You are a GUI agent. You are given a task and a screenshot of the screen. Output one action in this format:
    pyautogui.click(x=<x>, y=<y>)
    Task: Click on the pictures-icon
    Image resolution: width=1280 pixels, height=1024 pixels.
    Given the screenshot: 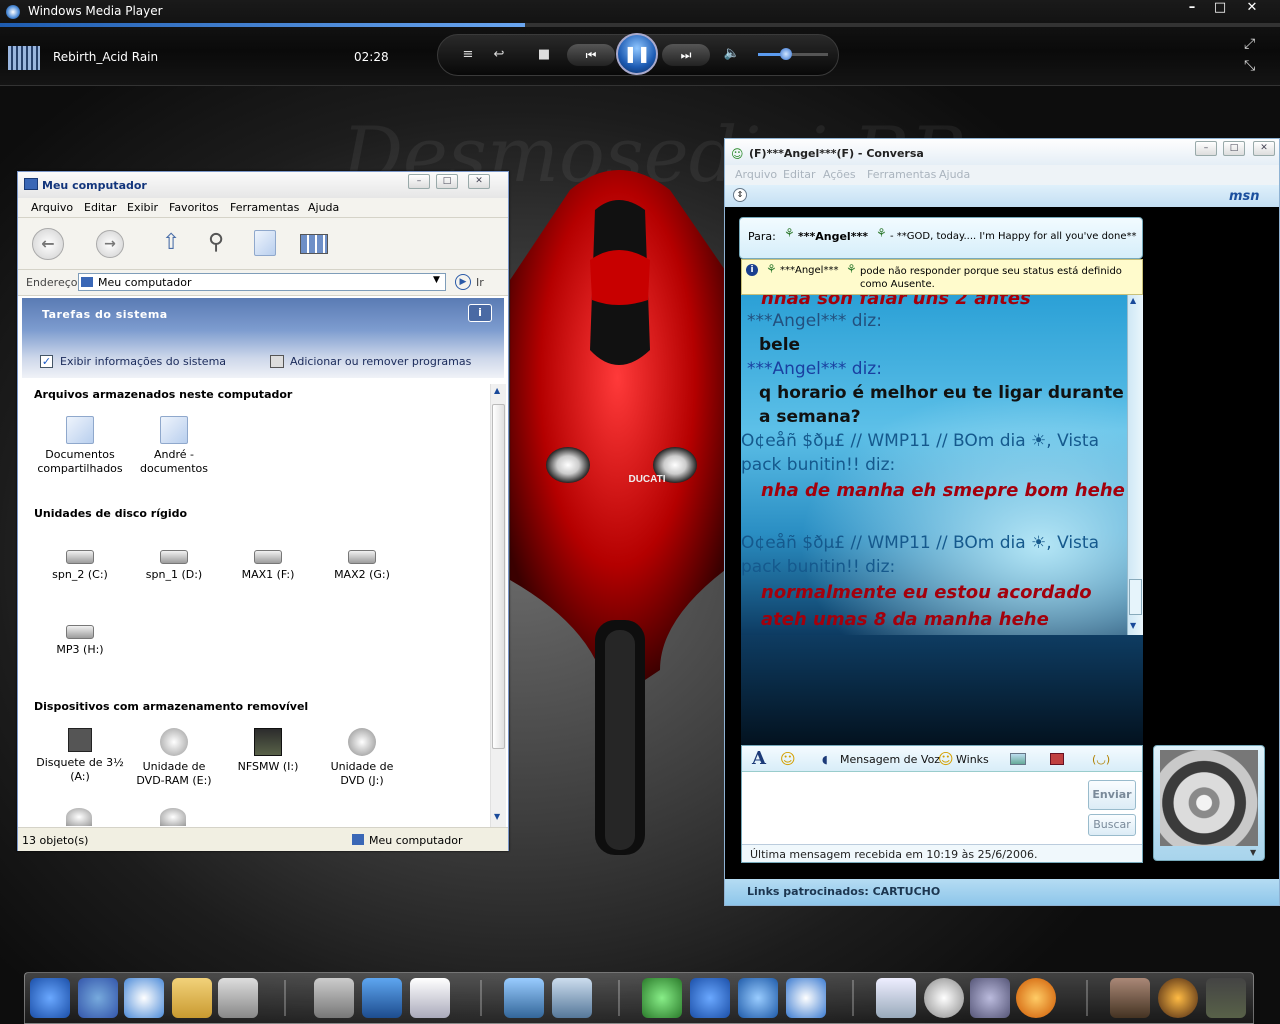 What is the action you would take?
    pyautogui.click(x=524, y=998)
    